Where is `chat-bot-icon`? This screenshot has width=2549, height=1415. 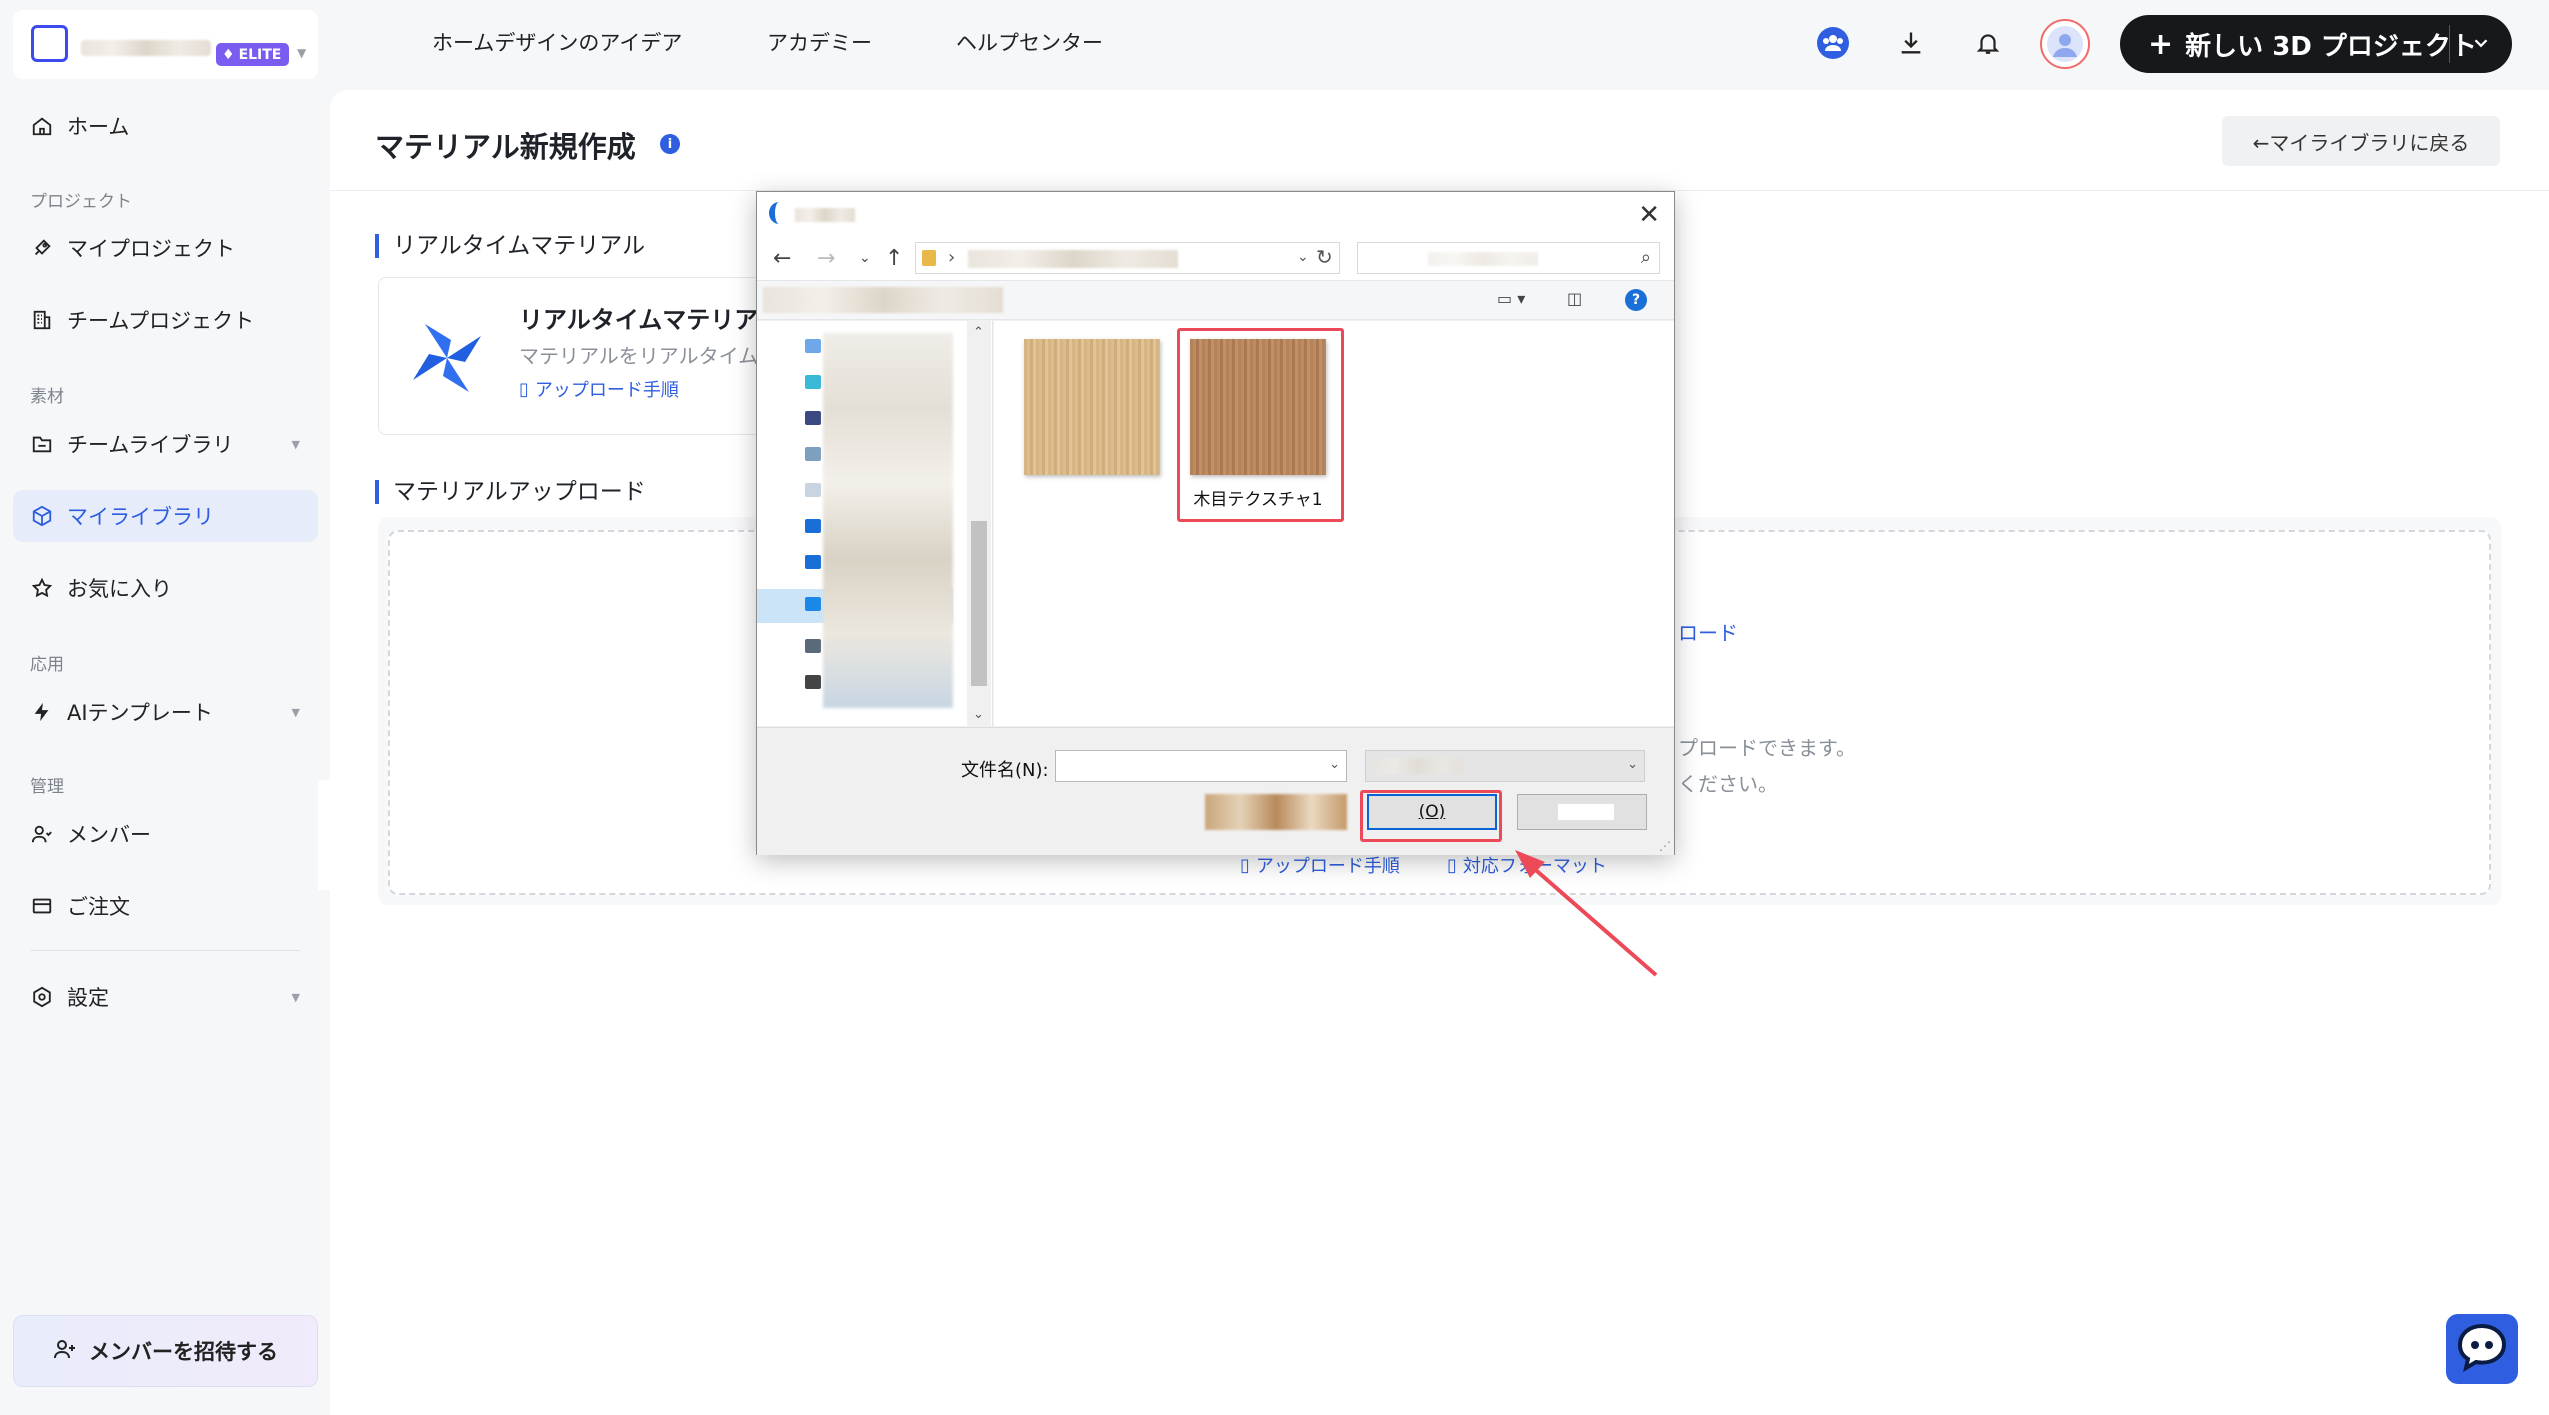 chat-bot-icon is located at coordinates (2482, 1349).